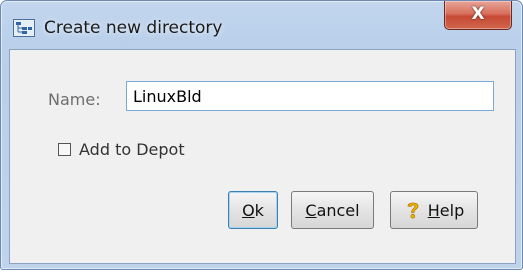  I want to click on help-button: Help, so click(434, 210).